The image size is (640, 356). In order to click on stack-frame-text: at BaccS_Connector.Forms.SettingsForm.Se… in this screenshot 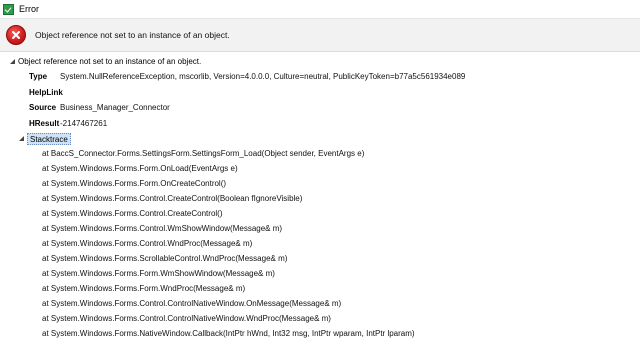, I will do `click(203, 153)`.